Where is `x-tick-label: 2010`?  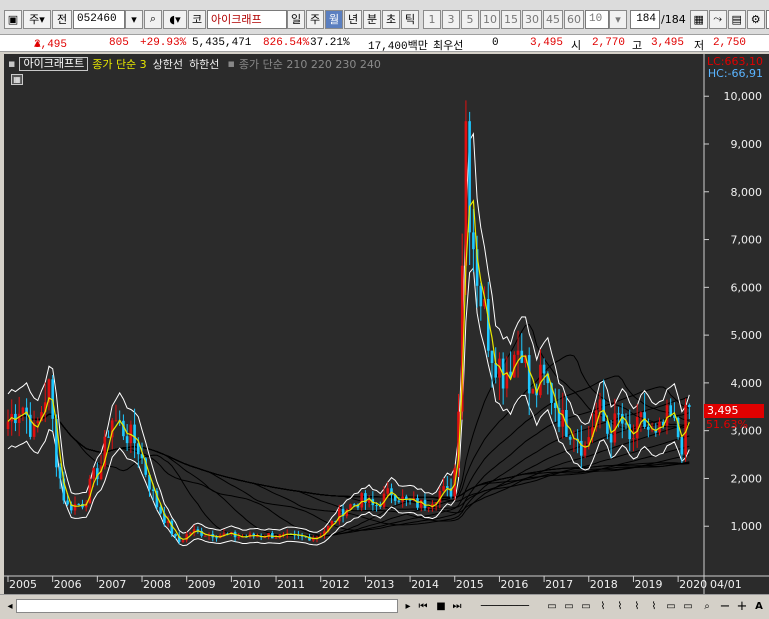
x-tick-label: 2010 is located at coordinates (246, 584).